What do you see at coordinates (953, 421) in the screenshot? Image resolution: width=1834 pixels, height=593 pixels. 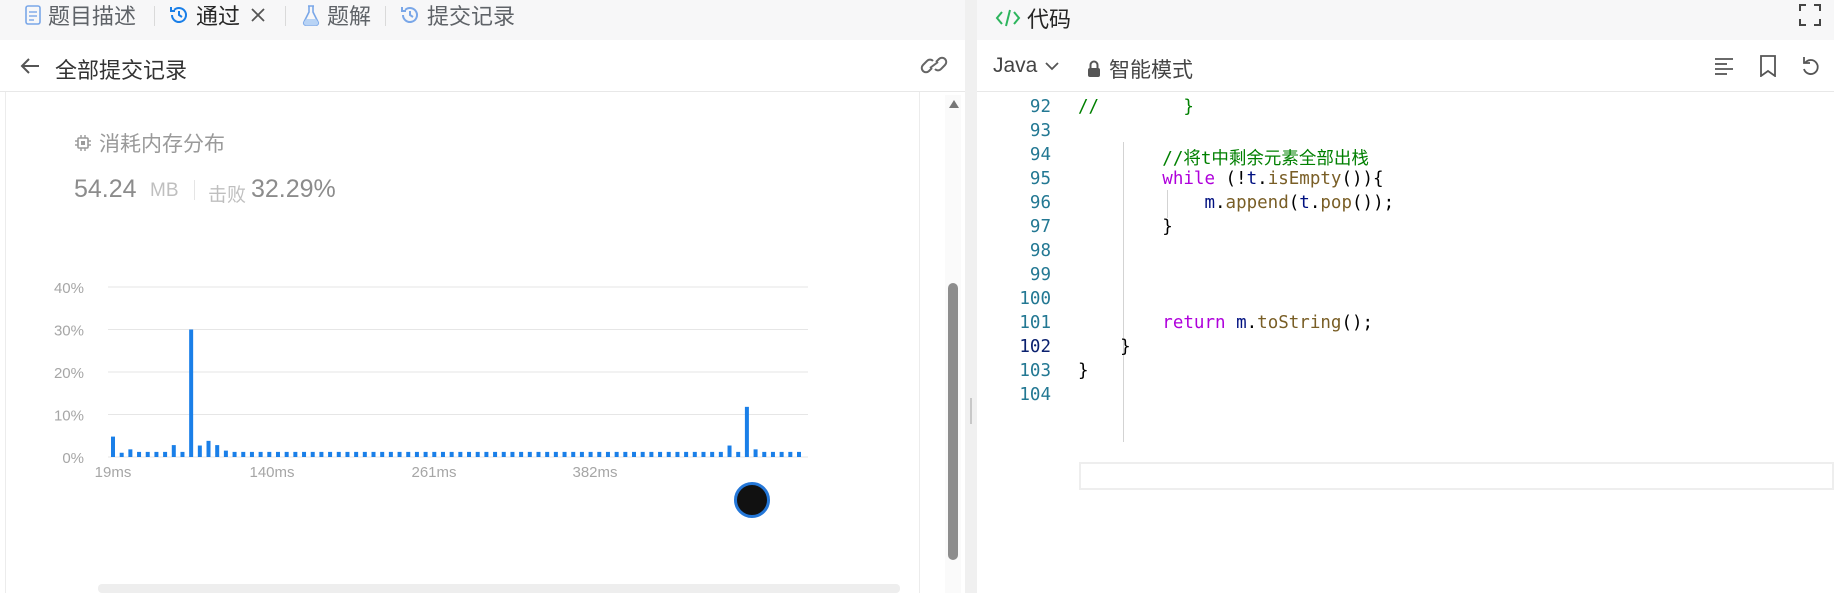 I see `vertical-scrollbar-thumb` at bounding box center [953, 421].